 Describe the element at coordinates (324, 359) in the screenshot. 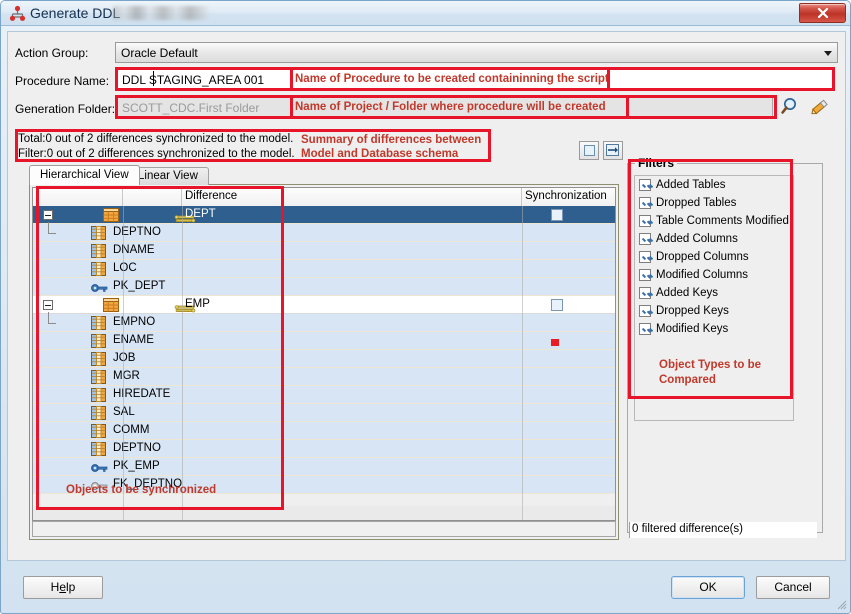

I see `table-row: JOB` at that location.